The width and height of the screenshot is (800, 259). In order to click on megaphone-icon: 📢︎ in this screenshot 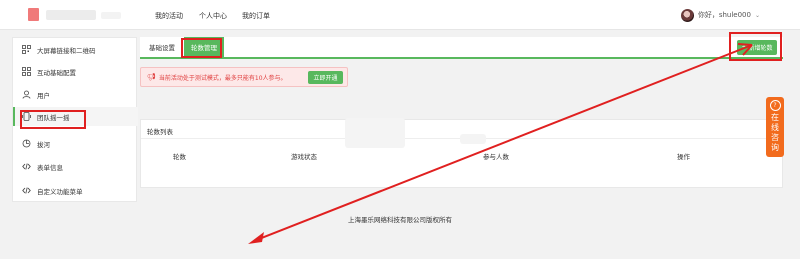, I will do `click(151, 77)`.